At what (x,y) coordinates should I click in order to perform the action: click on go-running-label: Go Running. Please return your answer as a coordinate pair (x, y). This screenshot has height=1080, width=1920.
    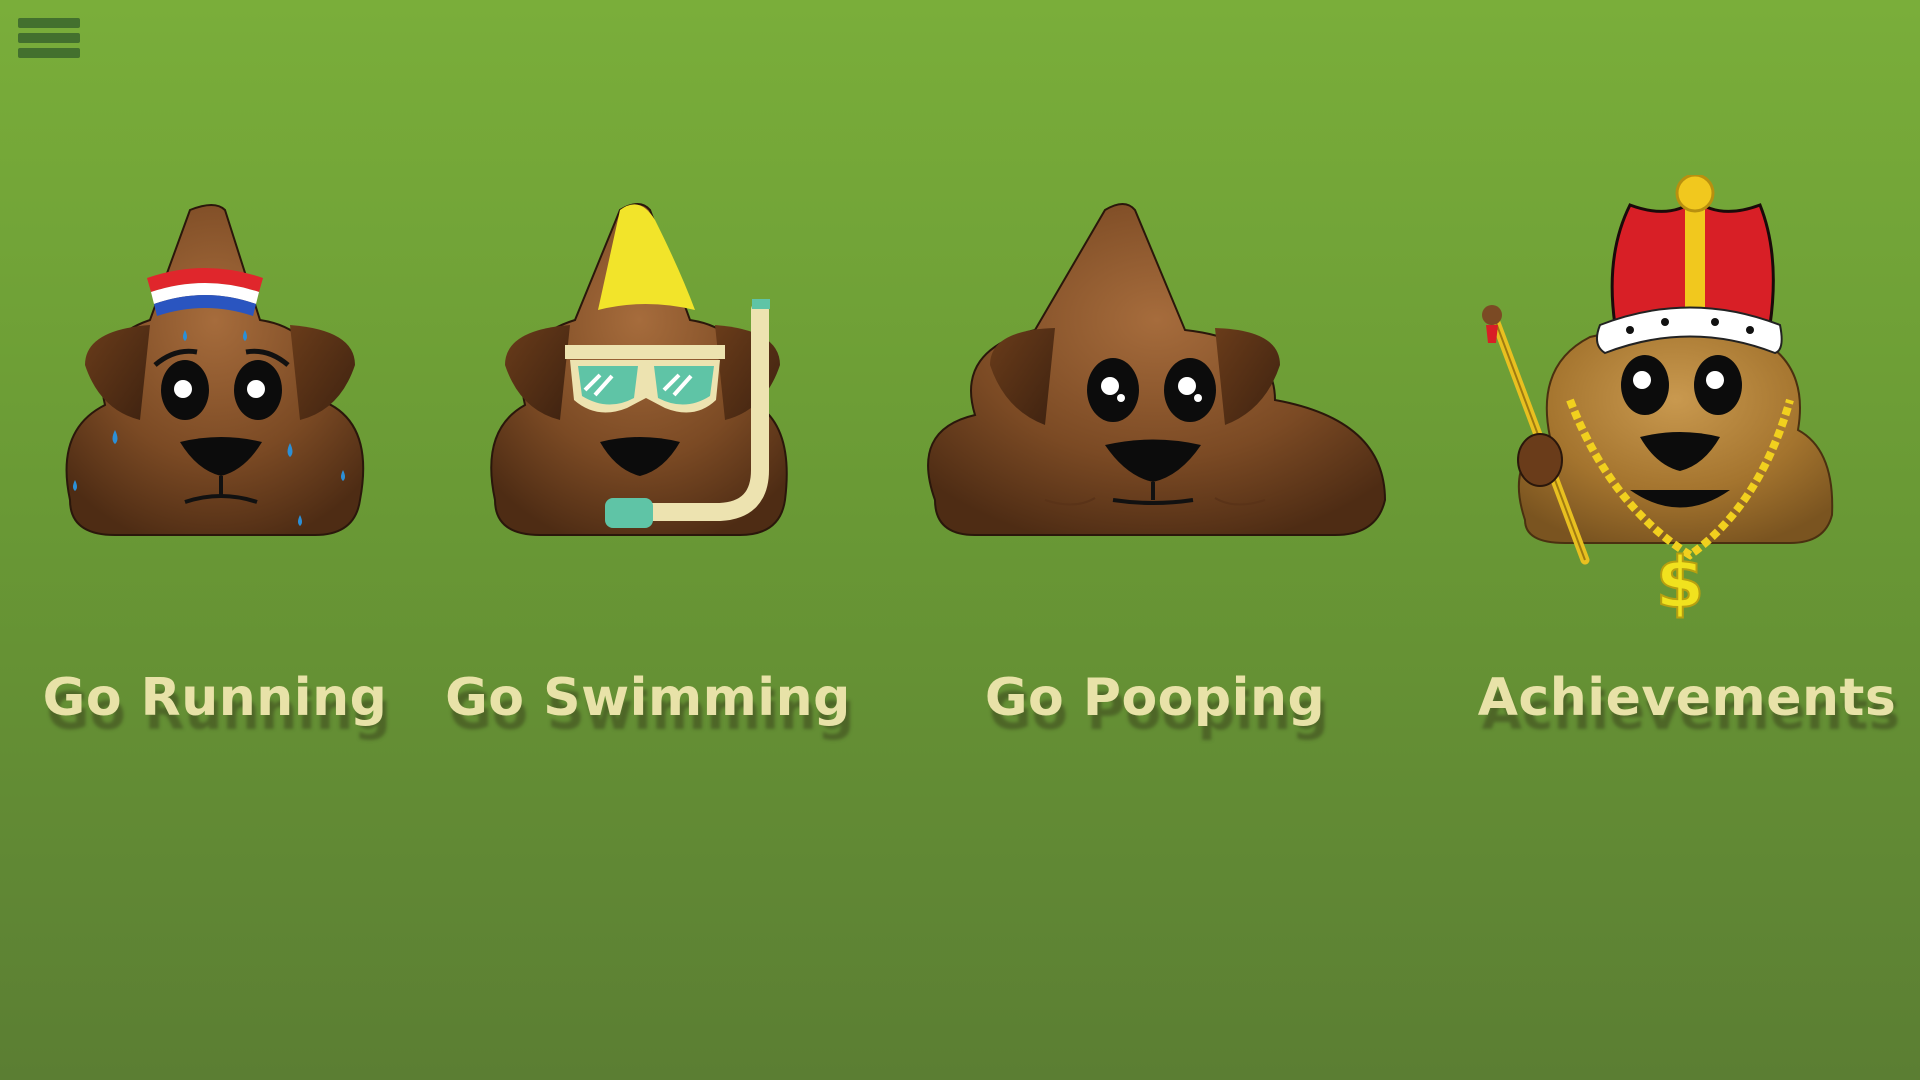
    Looking at the image, I should click on (215, 698).